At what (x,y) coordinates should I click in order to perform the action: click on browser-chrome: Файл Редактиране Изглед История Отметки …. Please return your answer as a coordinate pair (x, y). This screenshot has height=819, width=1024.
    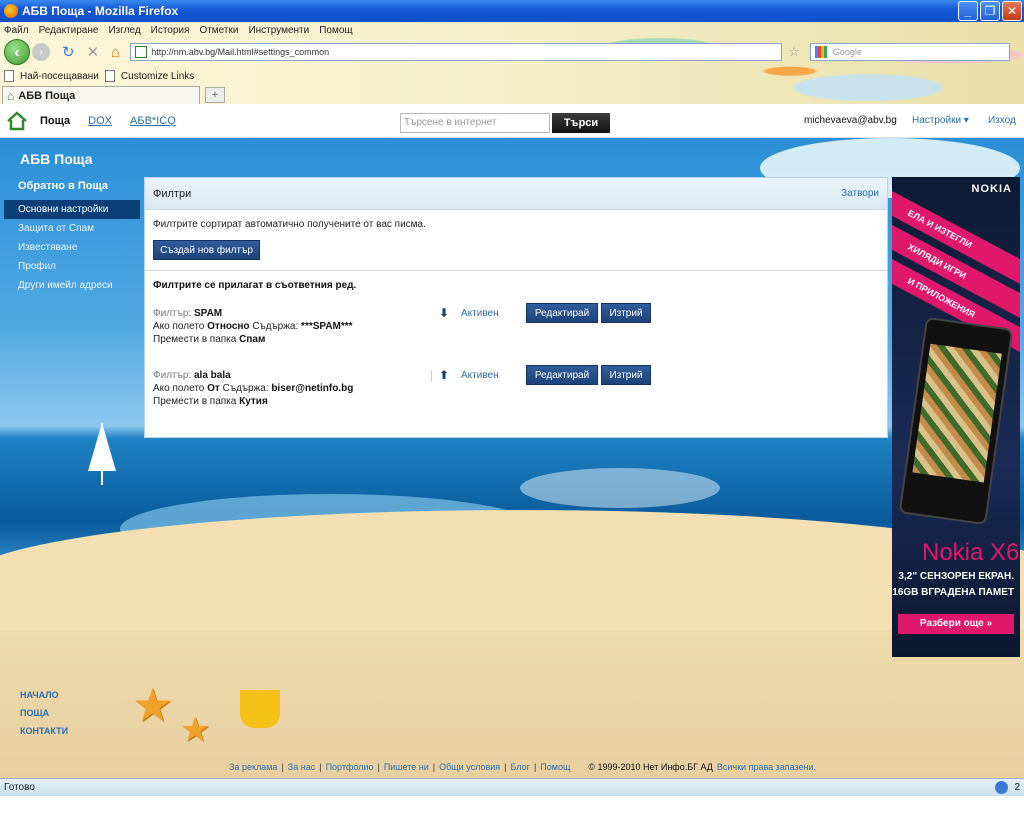
    Looking at the image, I should click on (512, 63).